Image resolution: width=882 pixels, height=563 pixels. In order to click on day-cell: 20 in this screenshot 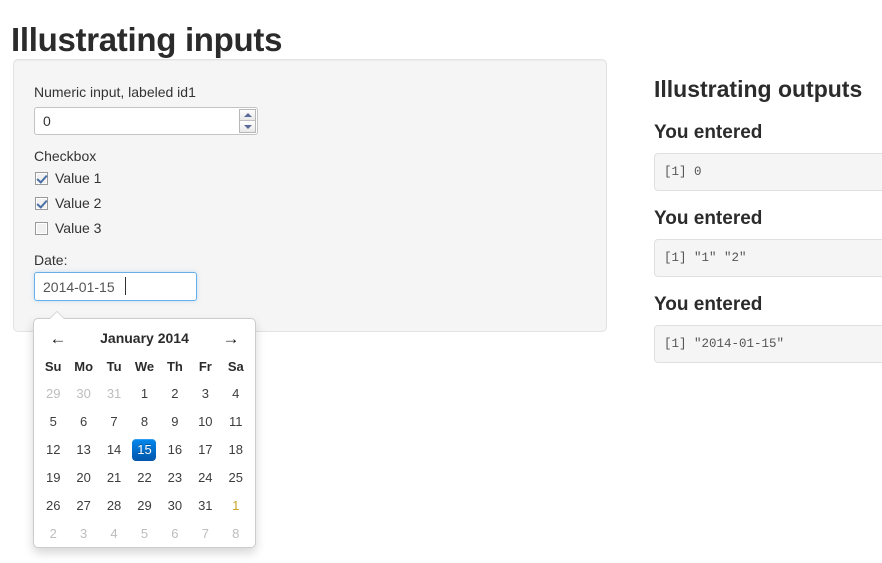, I will do `click(83, 478)`.